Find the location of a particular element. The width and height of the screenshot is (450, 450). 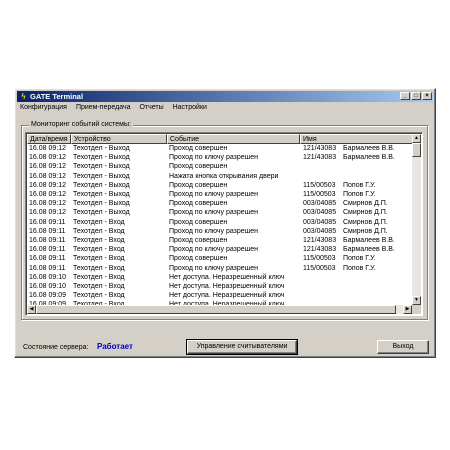

scroll-down-icon: ▼ is located at coordinates (416, 300).